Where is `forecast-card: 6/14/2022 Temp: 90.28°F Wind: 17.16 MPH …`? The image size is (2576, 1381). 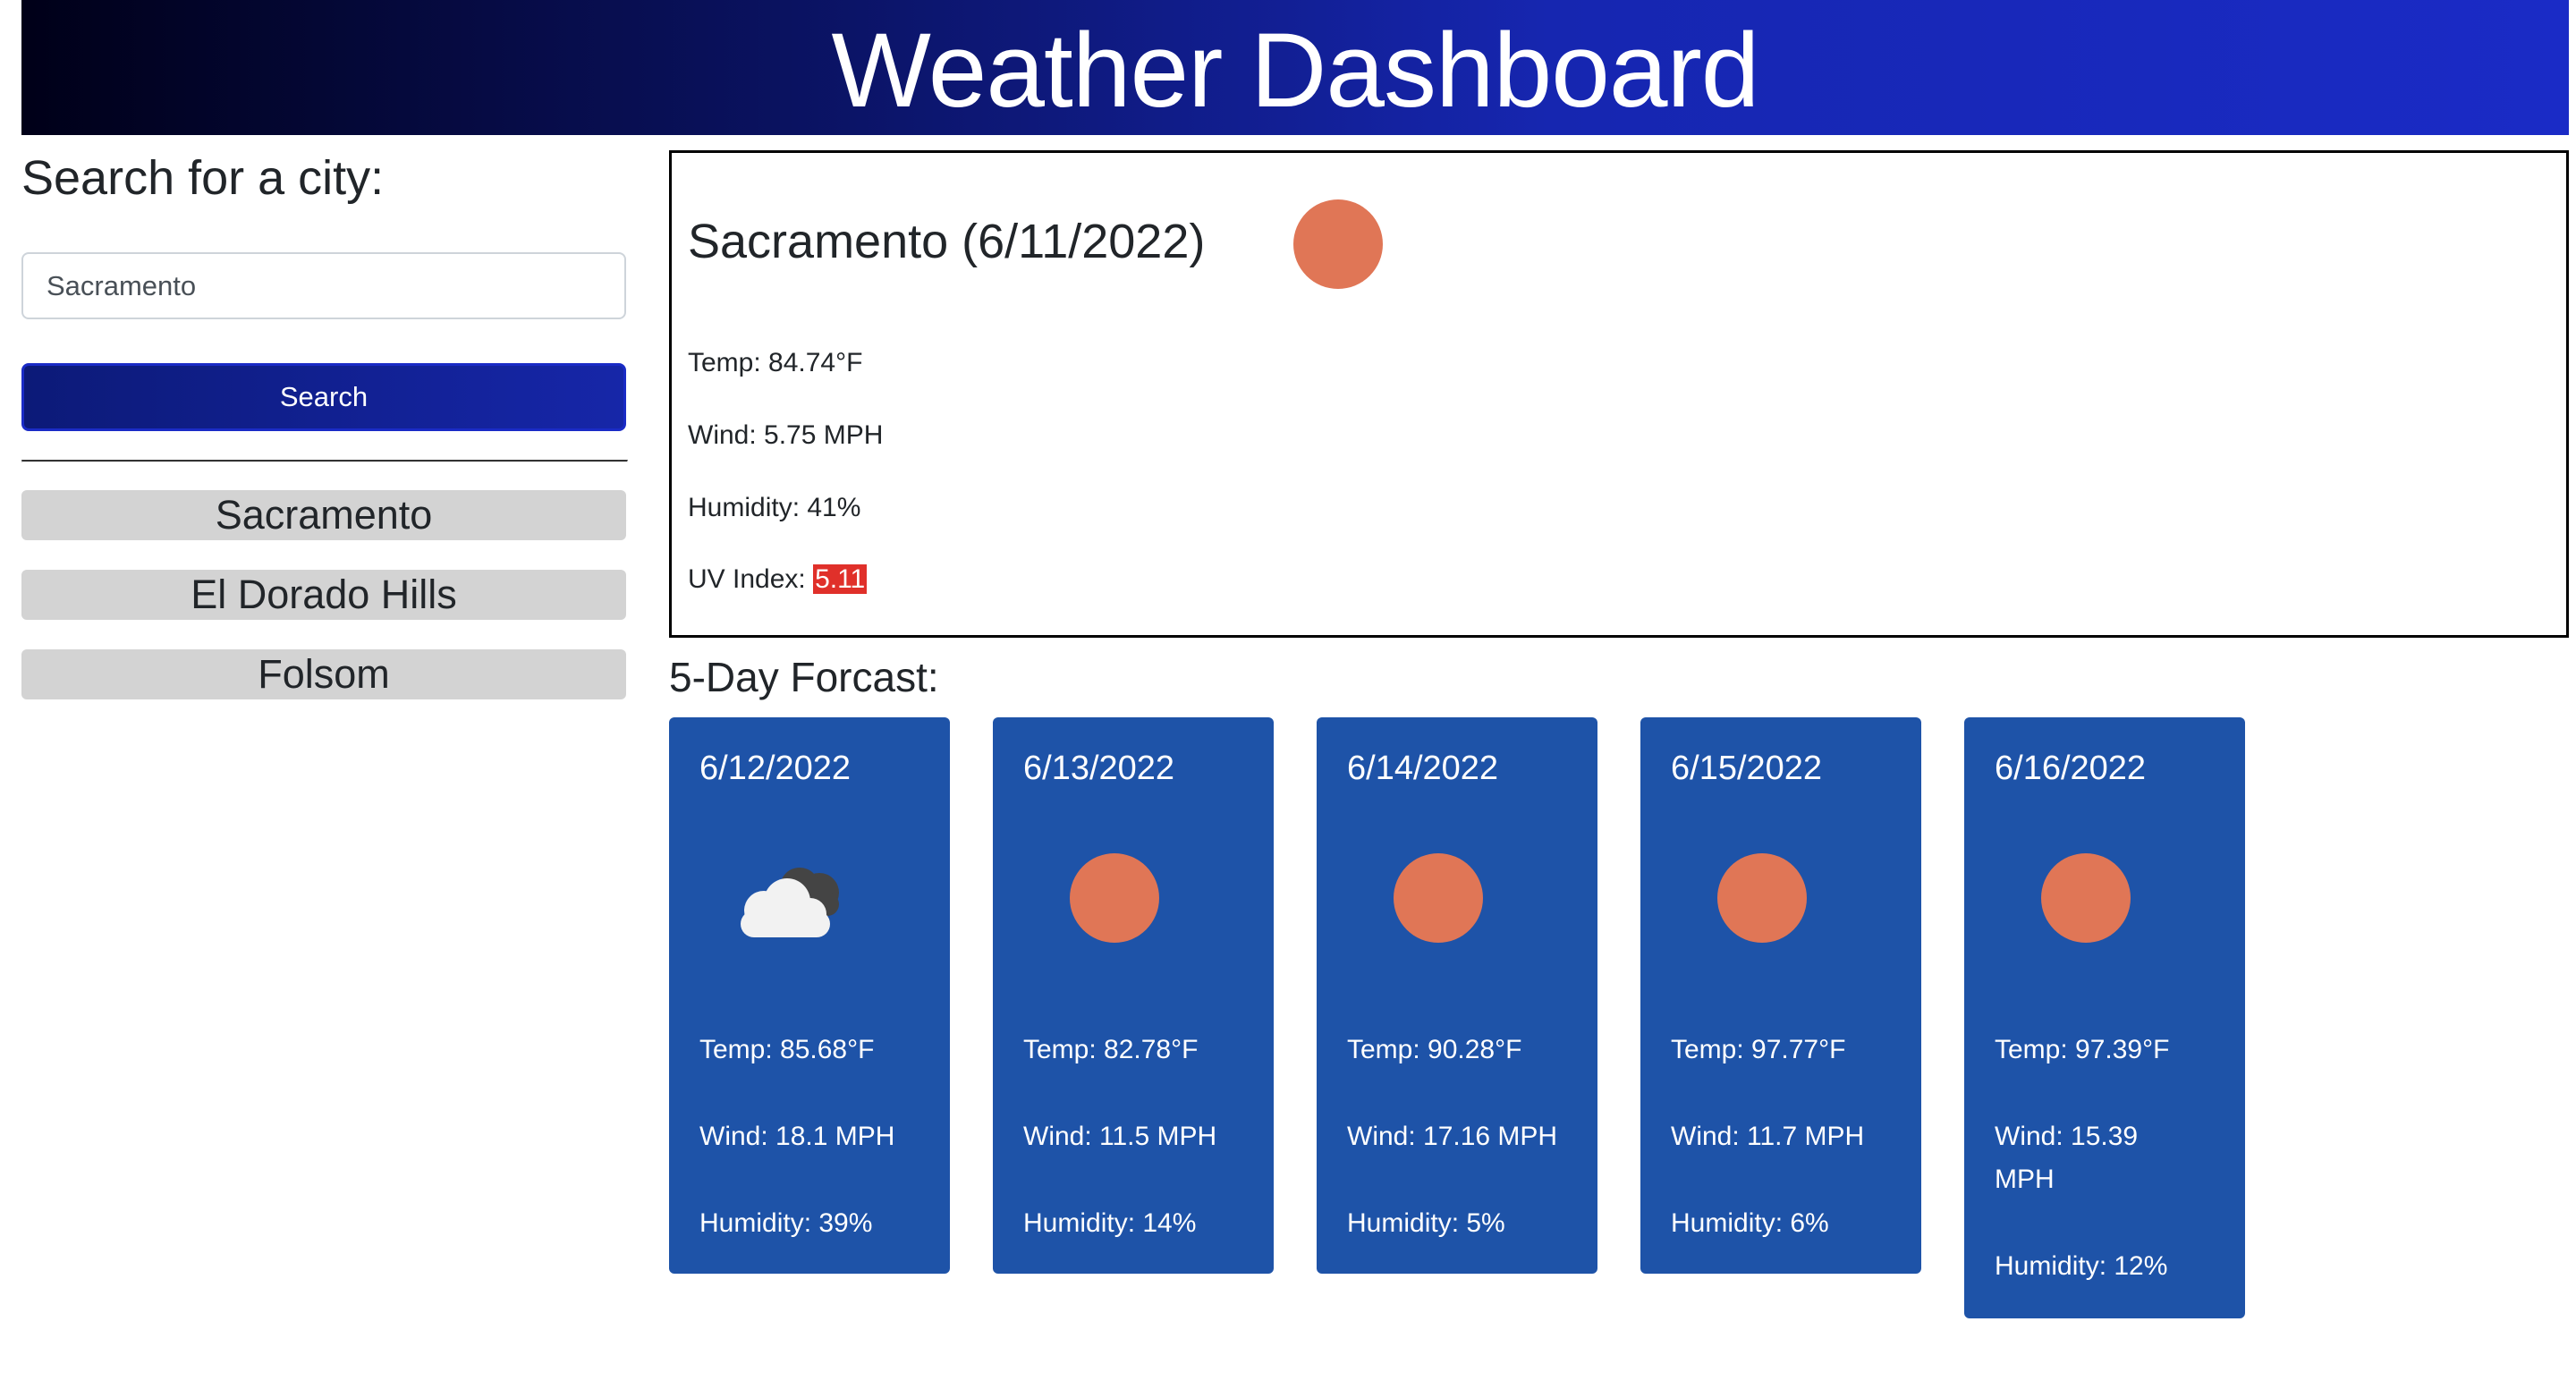
forecast-card: 6/14/2022 Temp: 90.28°F Wind: 17.16 MPH … is located at coordinates (1457, 995).